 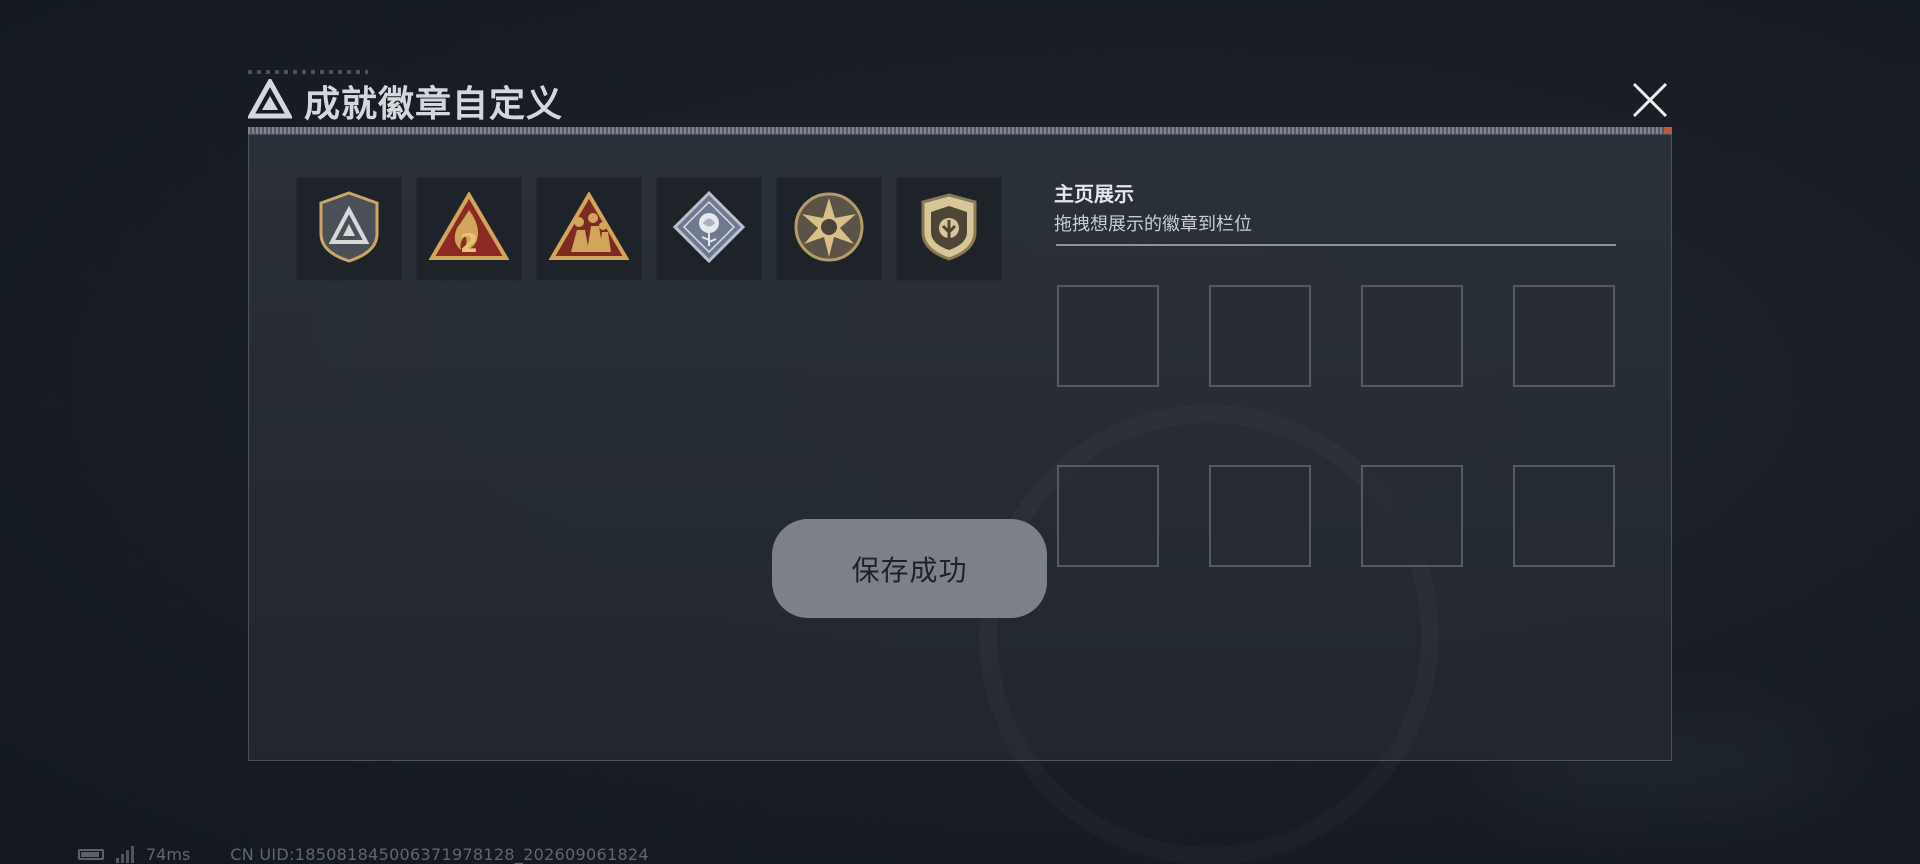 I want to click on showcase-description: 拖拽想展示的徽章到栏位, so click(x=1153, y=224).